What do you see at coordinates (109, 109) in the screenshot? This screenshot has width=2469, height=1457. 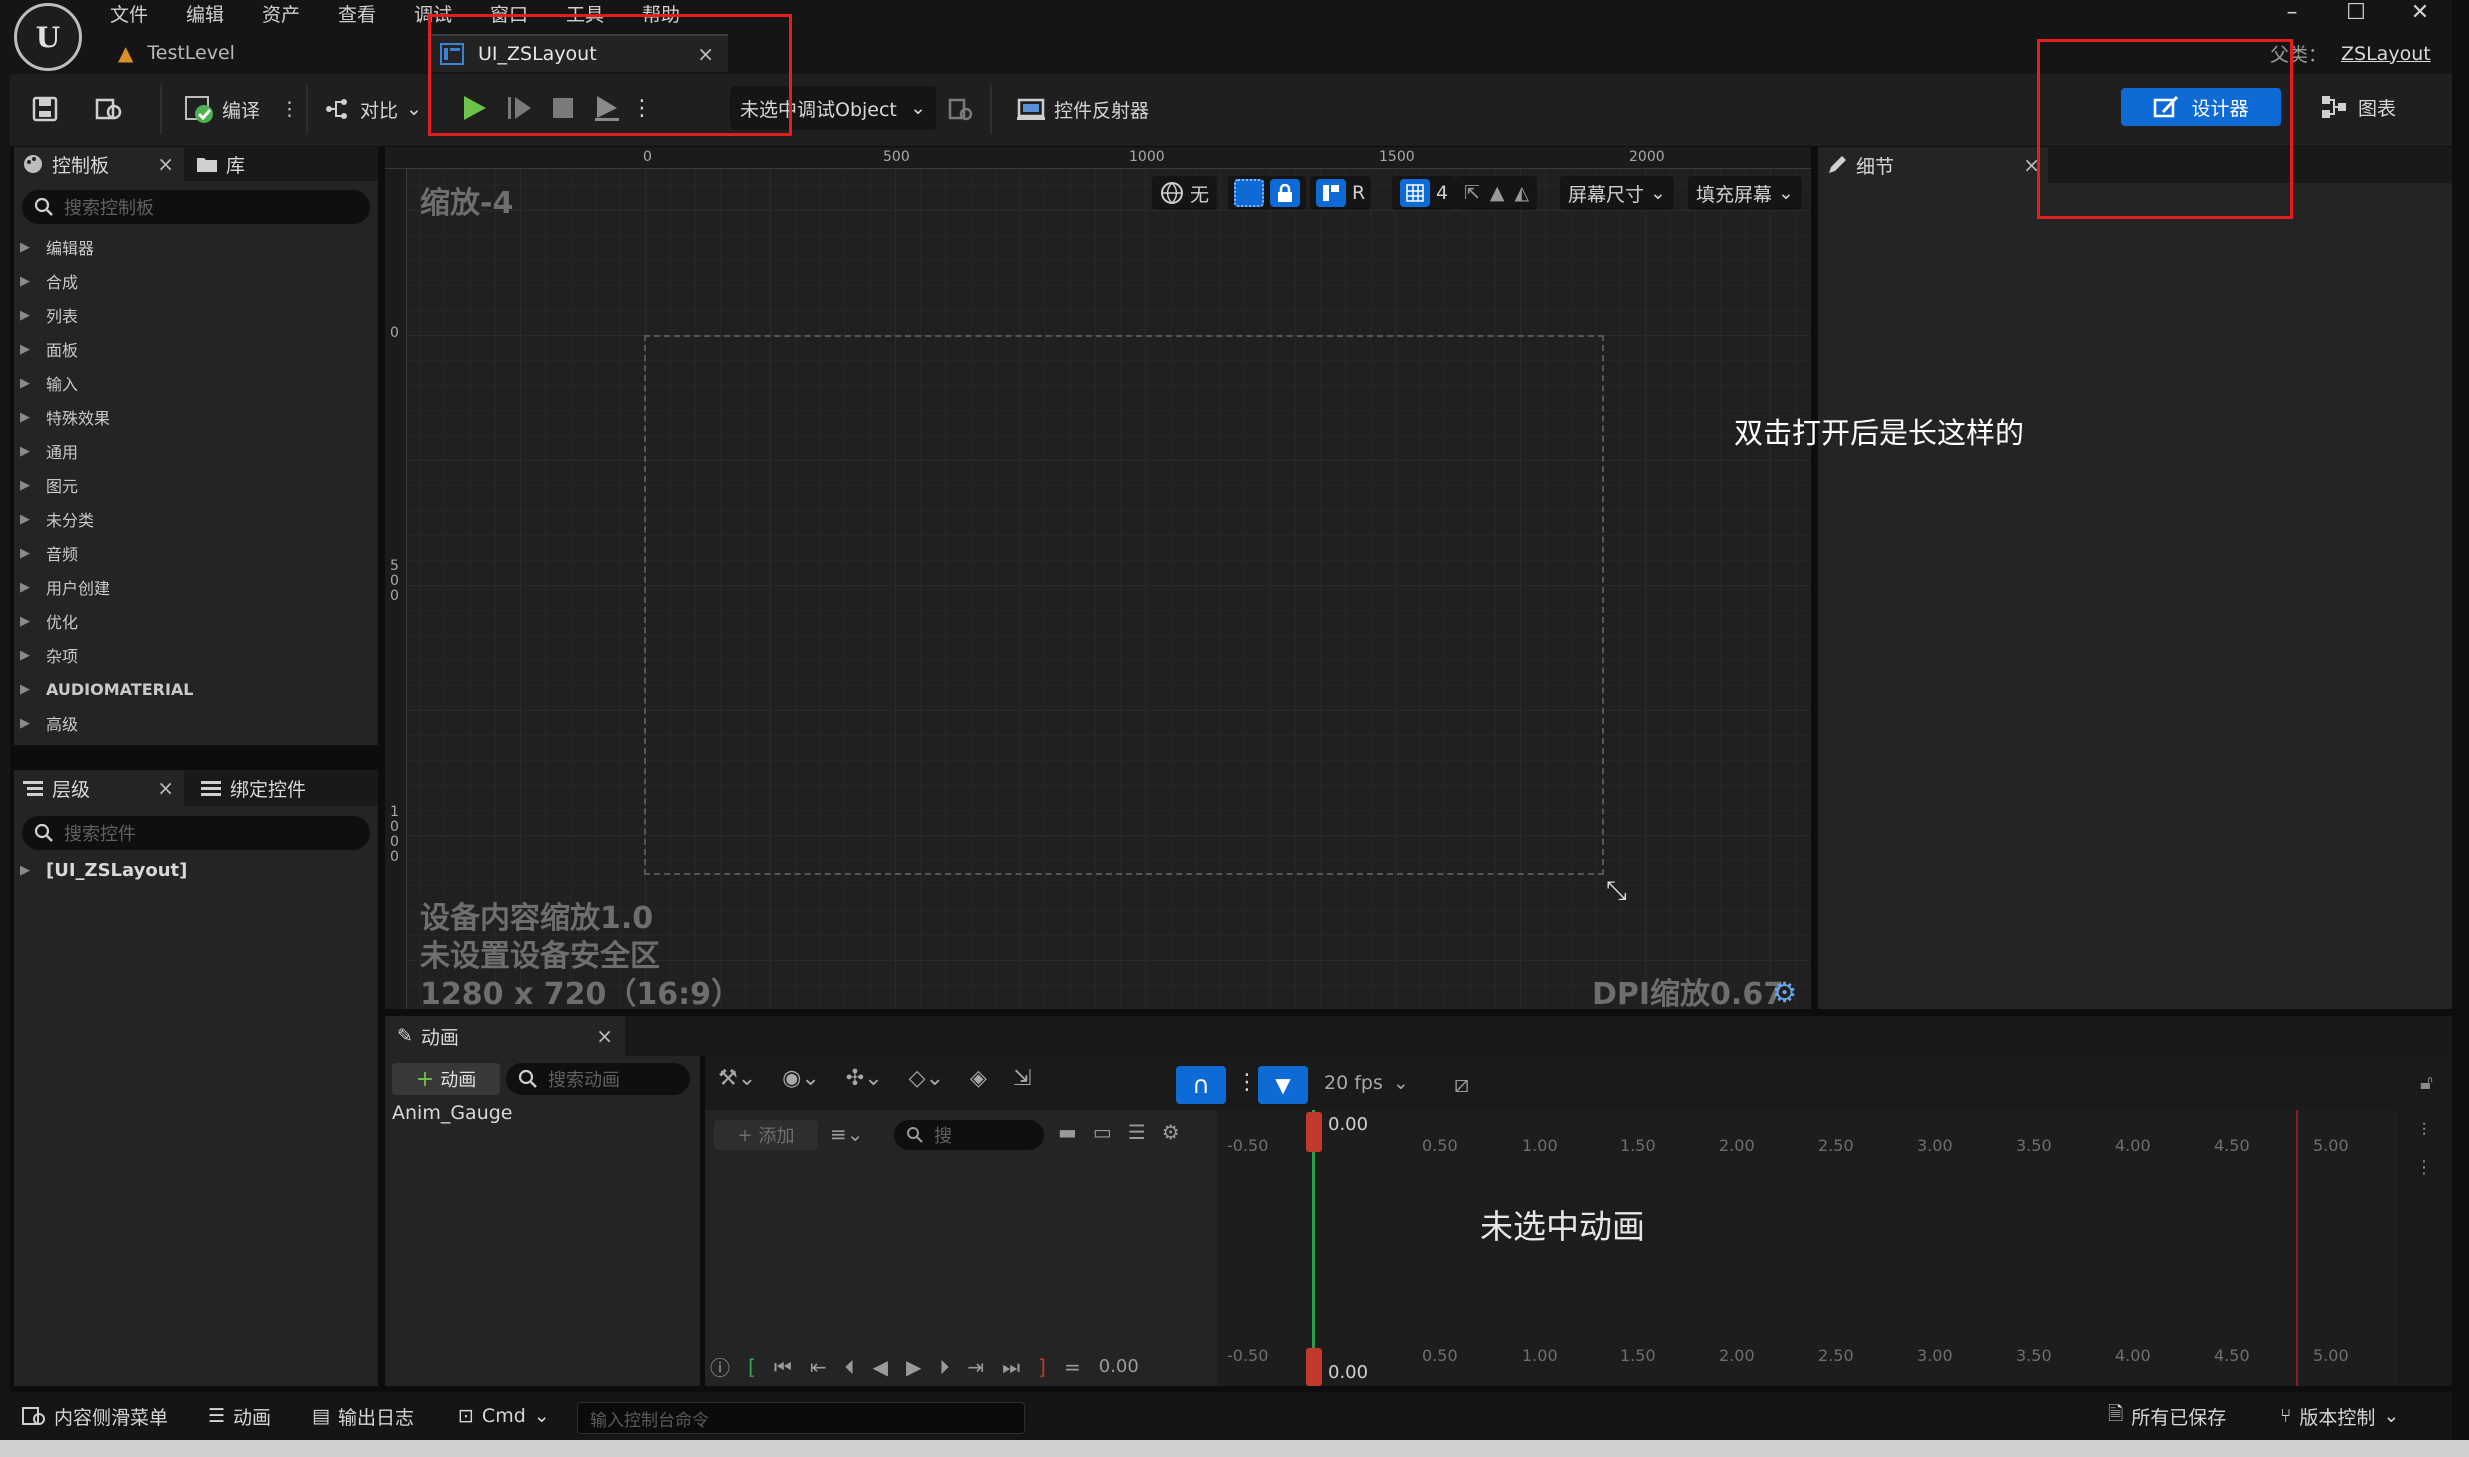 I see `browse-asset-button` at bounding box center [109, 109].